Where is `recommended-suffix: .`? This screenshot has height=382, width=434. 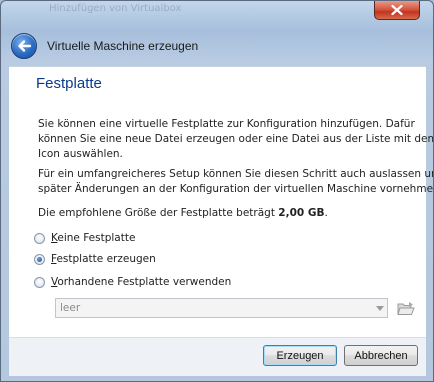
recommended-suffix: . is located at coordinates (326, 213).